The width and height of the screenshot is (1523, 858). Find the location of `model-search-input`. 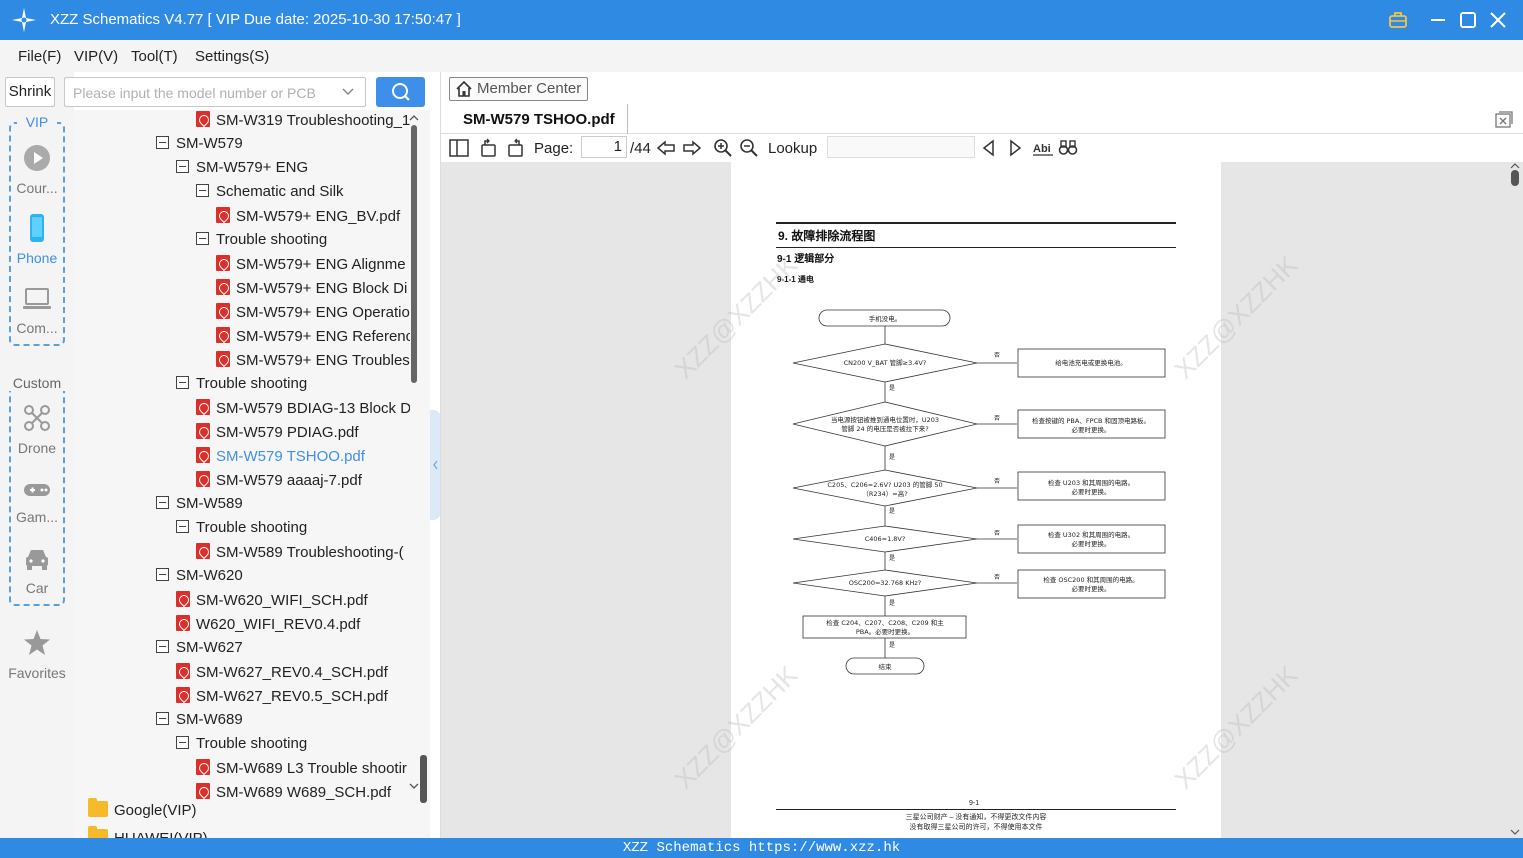

model-search-input is located at coordinates (203, 93).